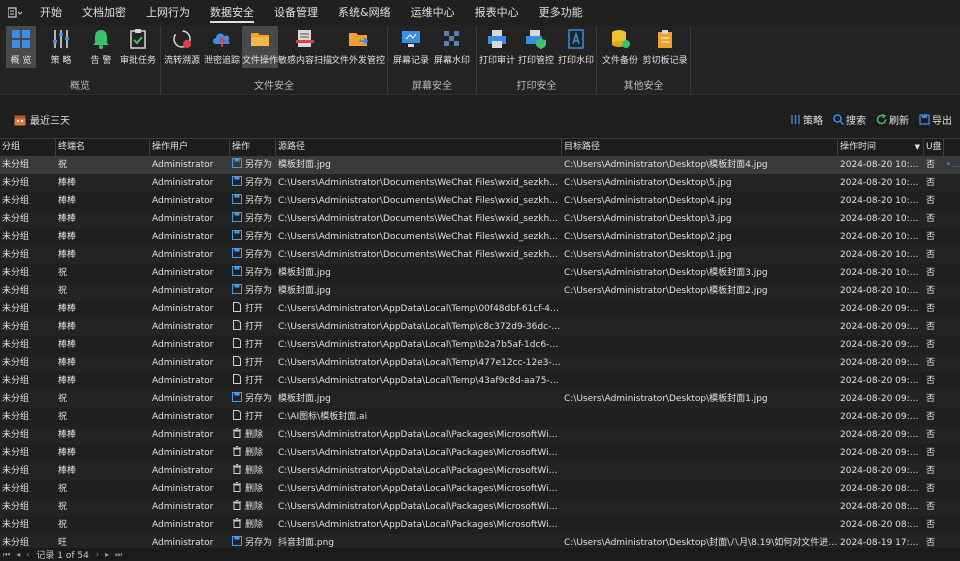 Image resolution: width=960 pixels, height=561 pixels. What do you see at coordinates (51, 13) in the screenshot?
I see `menu-item: 开始` at bounding box center [51, 13].